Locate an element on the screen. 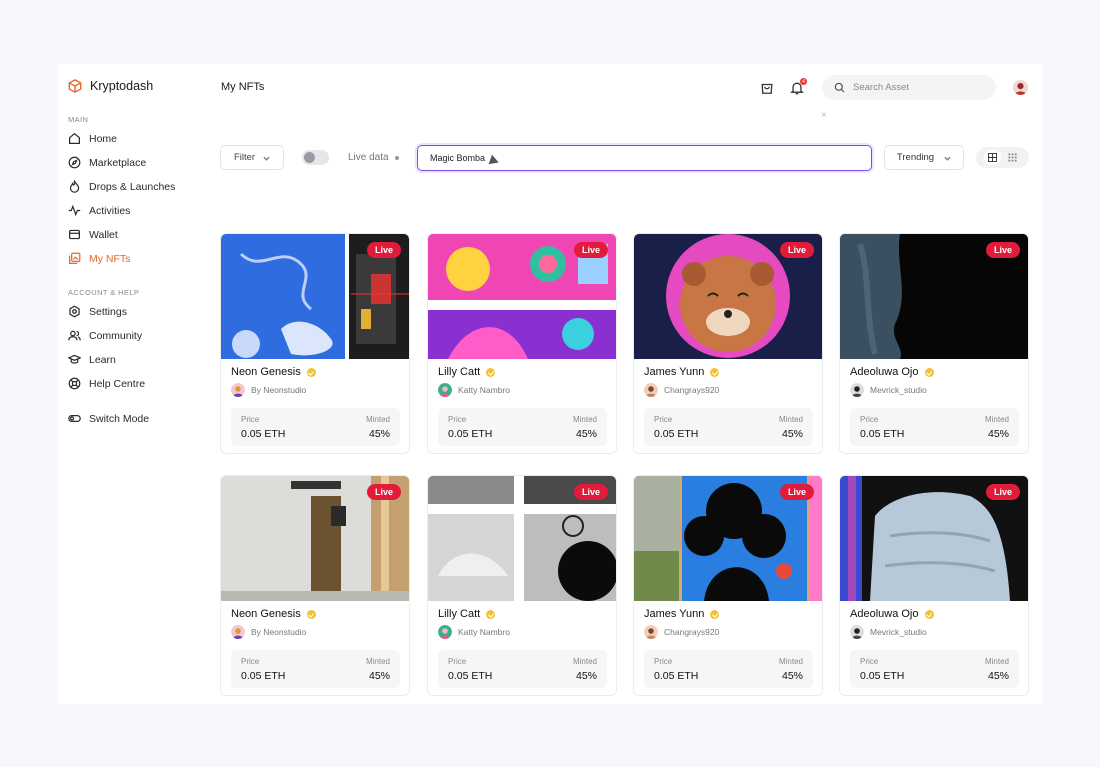  switch-mode-label: Switch Mode is located at coordinates (119, 418).